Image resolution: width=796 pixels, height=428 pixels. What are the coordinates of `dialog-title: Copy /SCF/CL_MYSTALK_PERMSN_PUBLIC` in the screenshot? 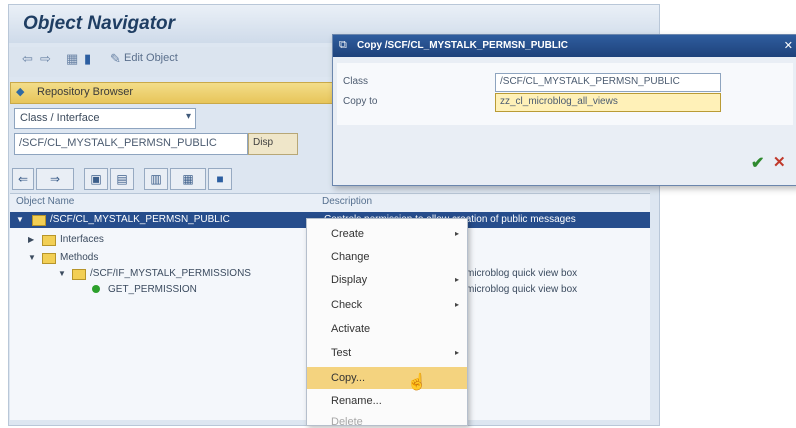 It's located at (462, 45).